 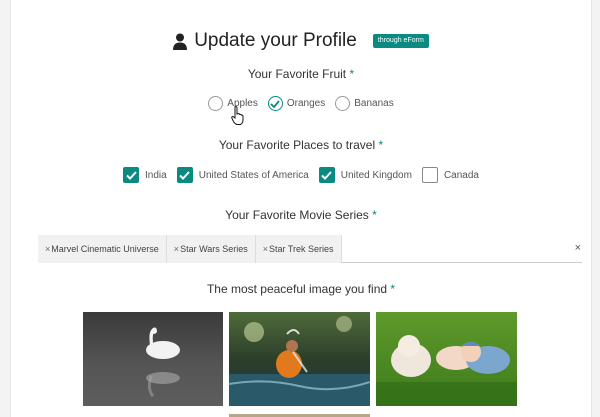 What do you see at coordinates (306, 103) in the screenshot?
I see `radio-label: Oranges` at bounding box center [306, 103].